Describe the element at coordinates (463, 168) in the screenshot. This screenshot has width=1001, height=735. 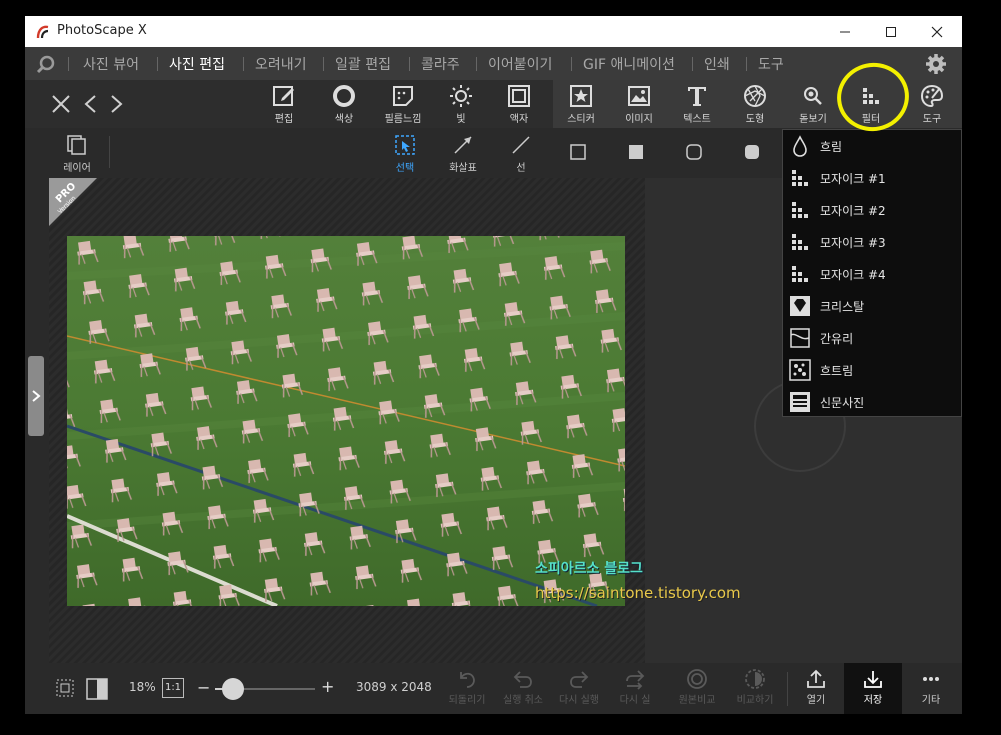
I see `arrow-label: 화살표` at that location.